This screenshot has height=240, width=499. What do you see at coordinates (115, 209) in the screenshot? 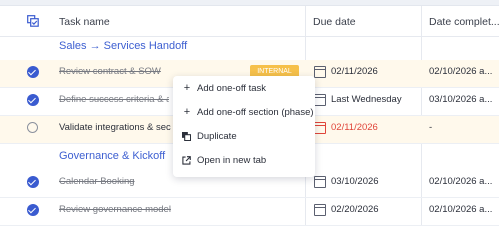
I see `task-name: Review governance model` at bounding box center [115, 209].